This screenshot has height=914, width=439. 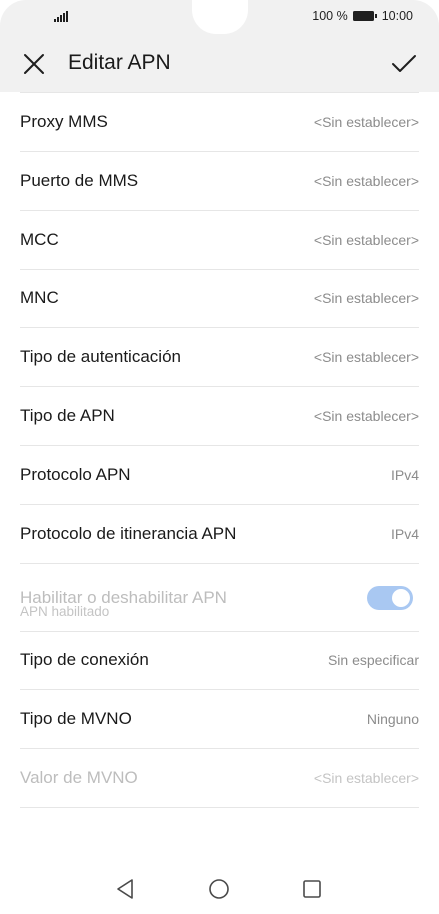 I want to click on clock: 10:00, so click(x=397, y=16).